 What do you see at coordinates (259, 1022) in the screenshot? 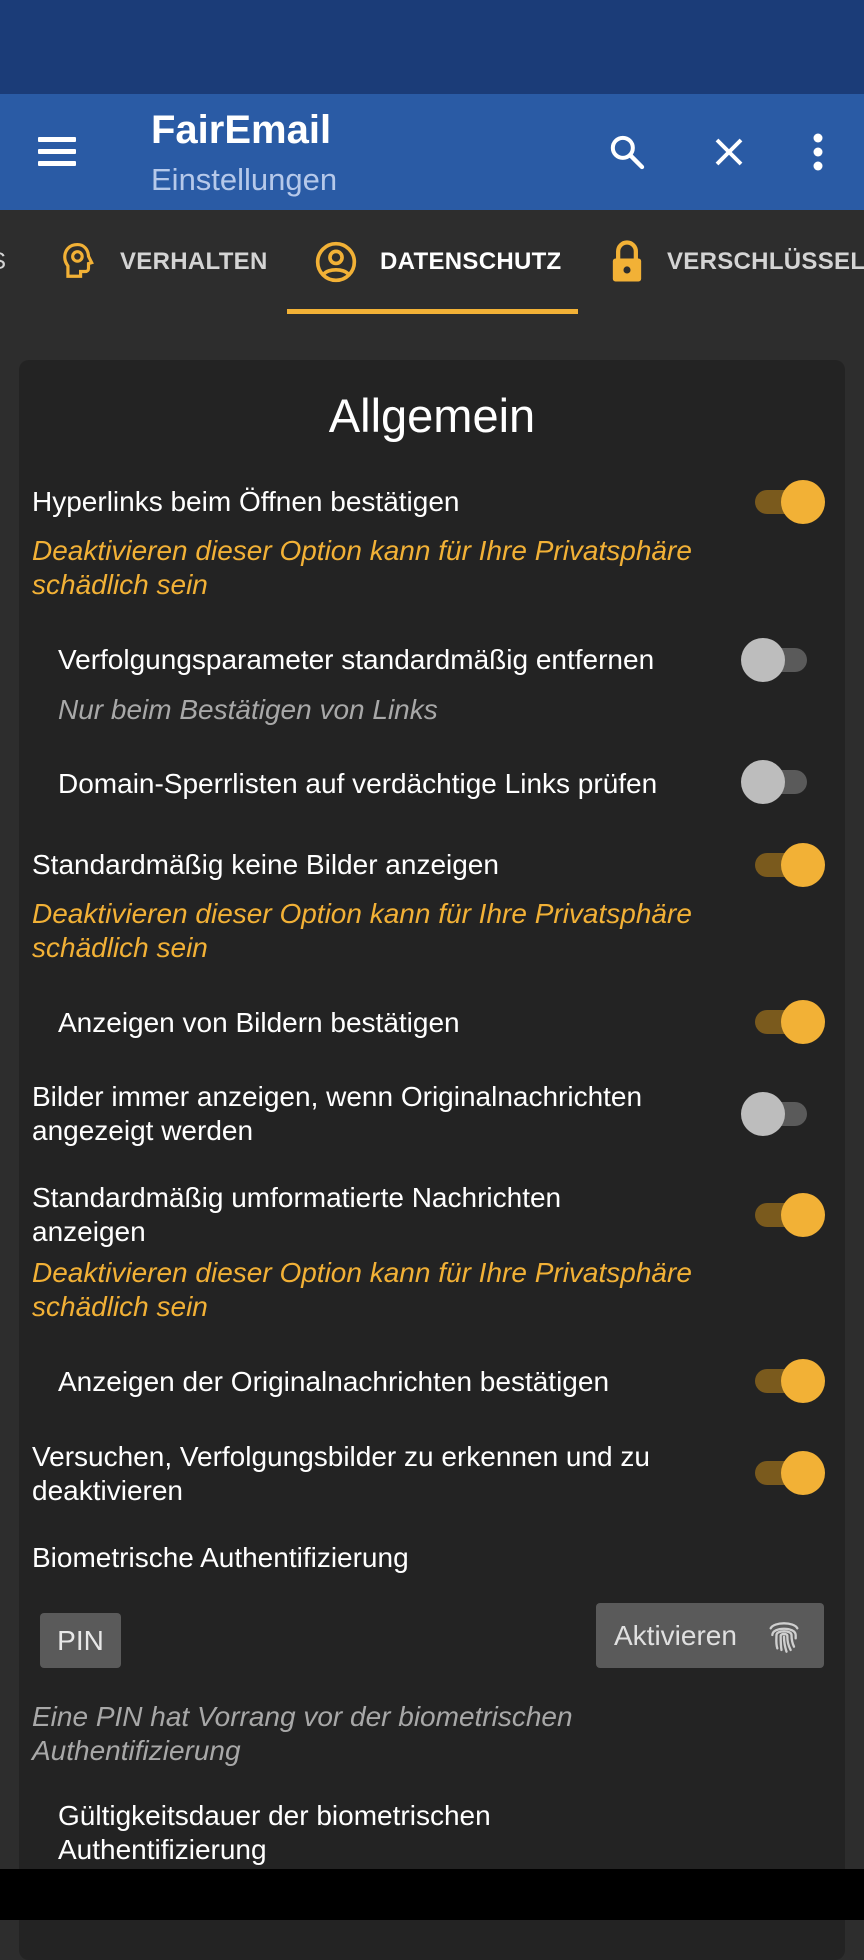
I see `confirm-images-label: Anzeigen von Bildern bestätigen` at bounding box center [259, 1022].